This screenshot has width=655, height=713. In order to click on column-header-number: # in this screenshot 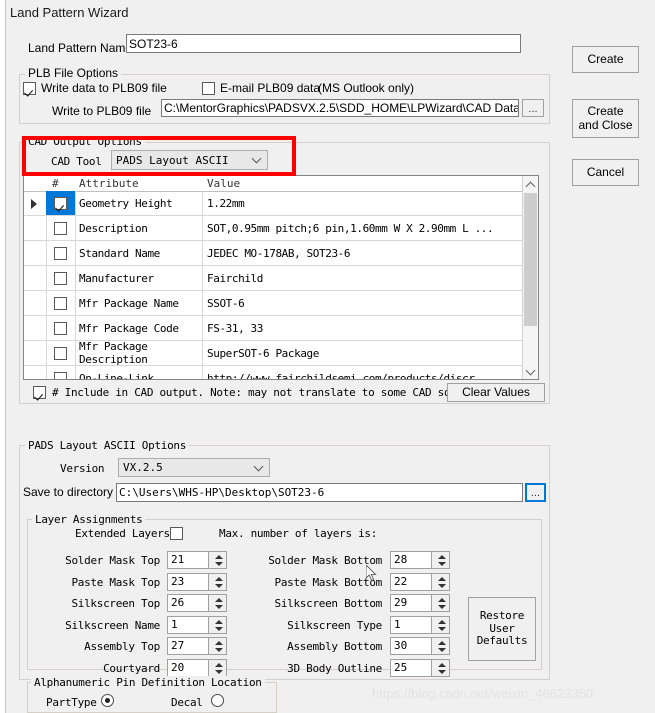, I will do `click(55, 183)`.